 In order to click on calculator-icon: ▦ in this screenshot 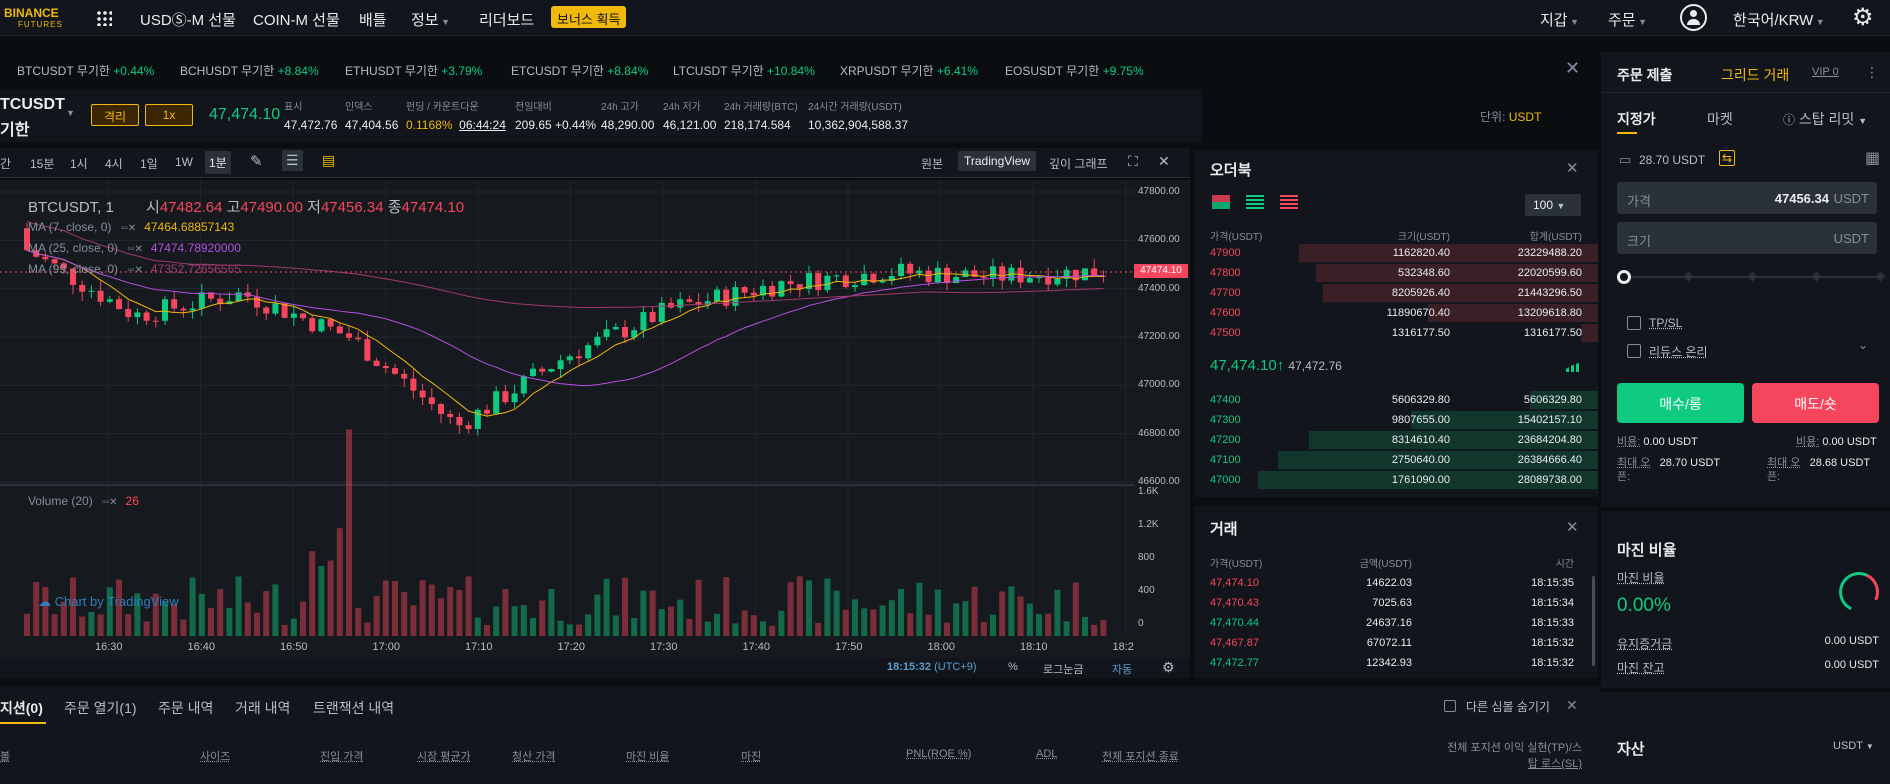, I will do `click(1872, 158)`.